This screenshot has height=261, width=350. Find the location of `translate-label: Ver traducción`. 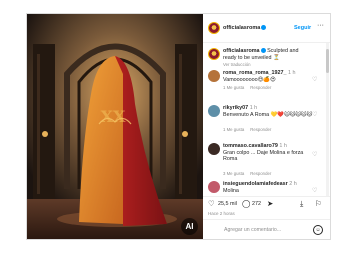

translate-label: Ver traducción is located at coordinates (236, 64).